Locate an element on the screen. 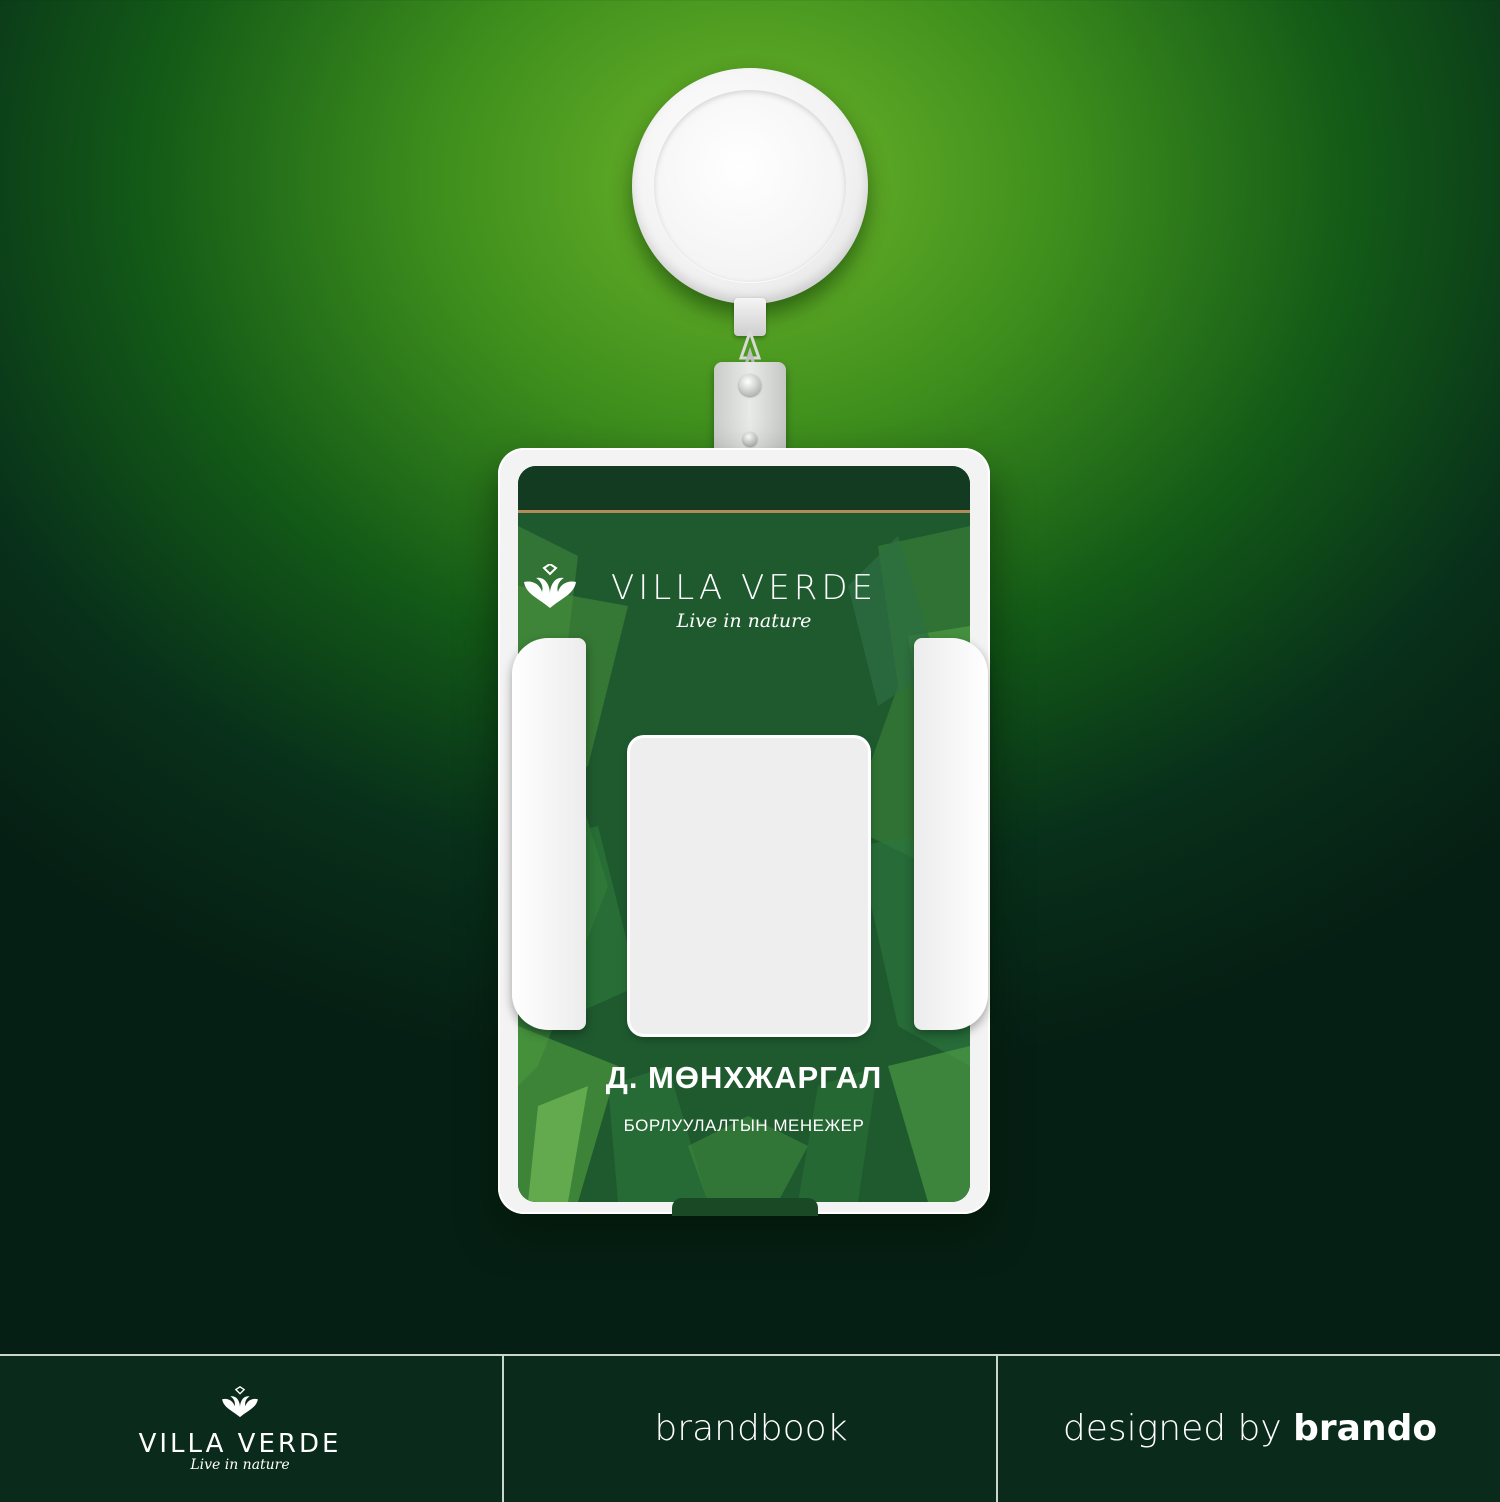 The image size is (1500, 1502). card-brand: VILLA VERDE is located at coordinates (744, 588).